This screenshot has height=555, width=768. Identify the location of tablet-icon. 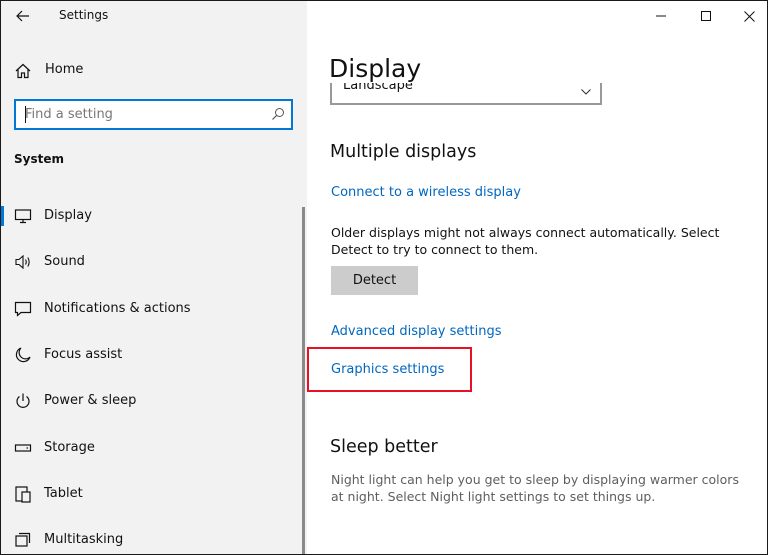
(23, 494).